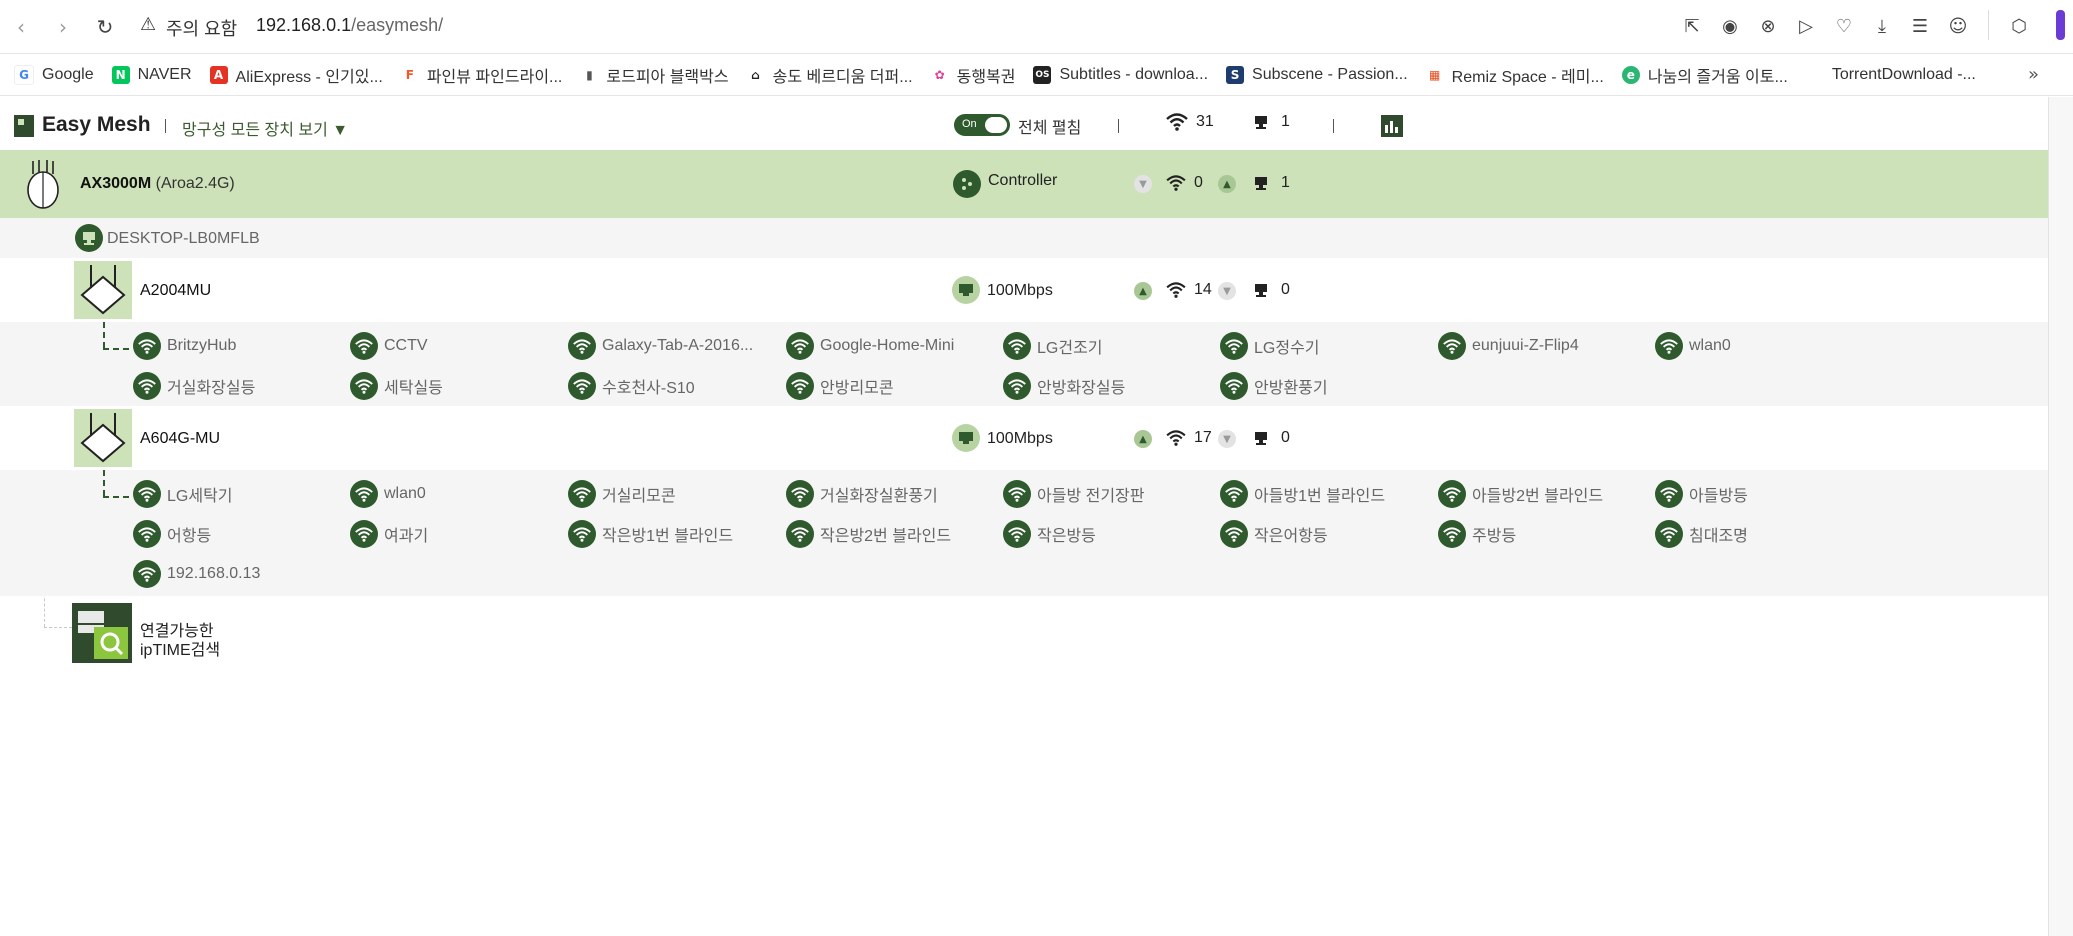 The image size is (2073, 936). I want to click on agent-row-a2004mu: A2004MU 100Mbps ▲ 14 ▼ 0, so click(1024, 290).